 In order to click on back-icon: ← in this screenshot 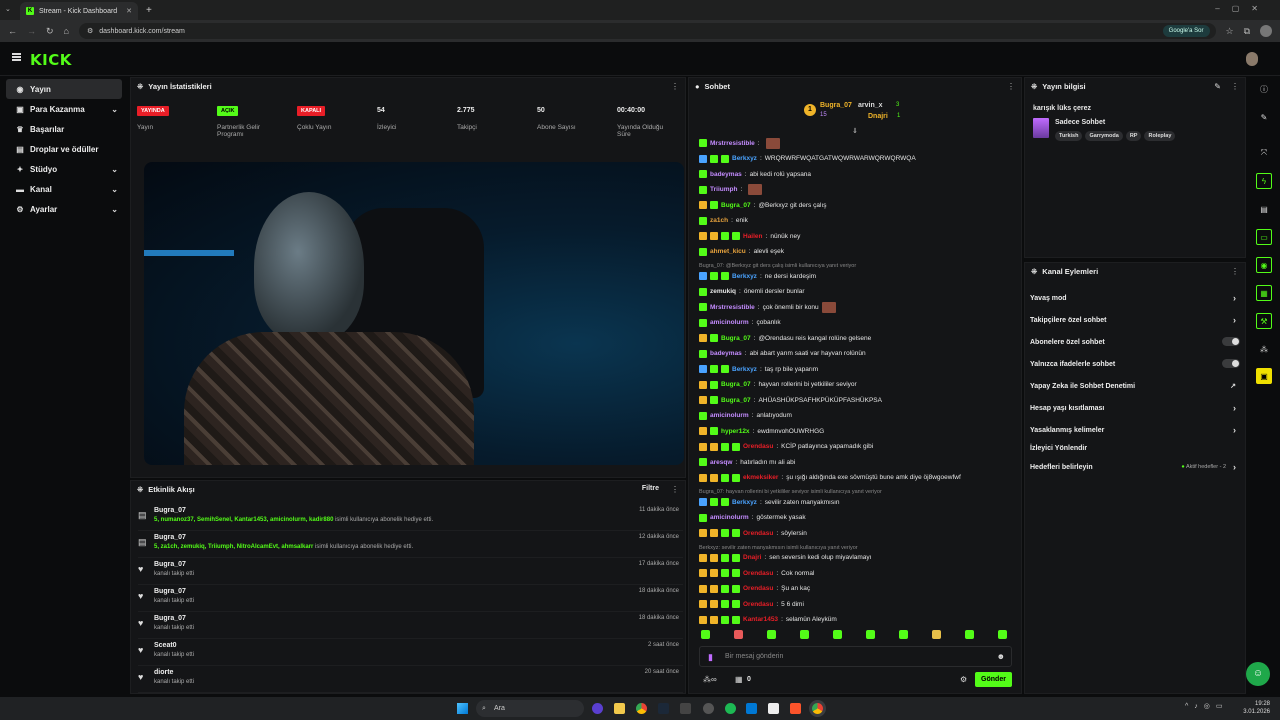, I will do `click(12, 31)`.